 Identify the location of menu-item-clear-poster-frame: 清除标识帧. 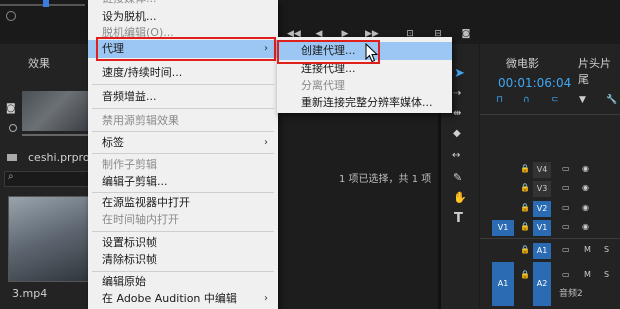
(183, 260).